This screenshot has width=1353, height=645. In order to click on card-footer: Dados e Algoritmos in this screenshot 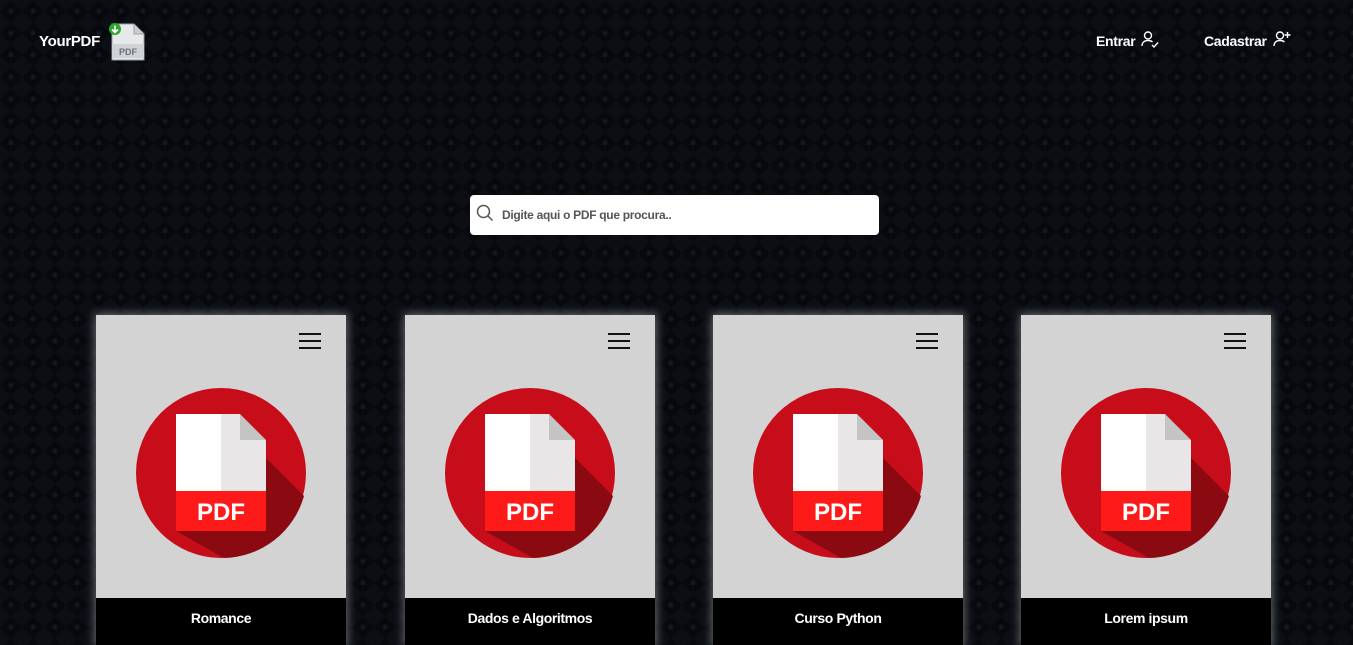, I will do `click(530, 621)`.